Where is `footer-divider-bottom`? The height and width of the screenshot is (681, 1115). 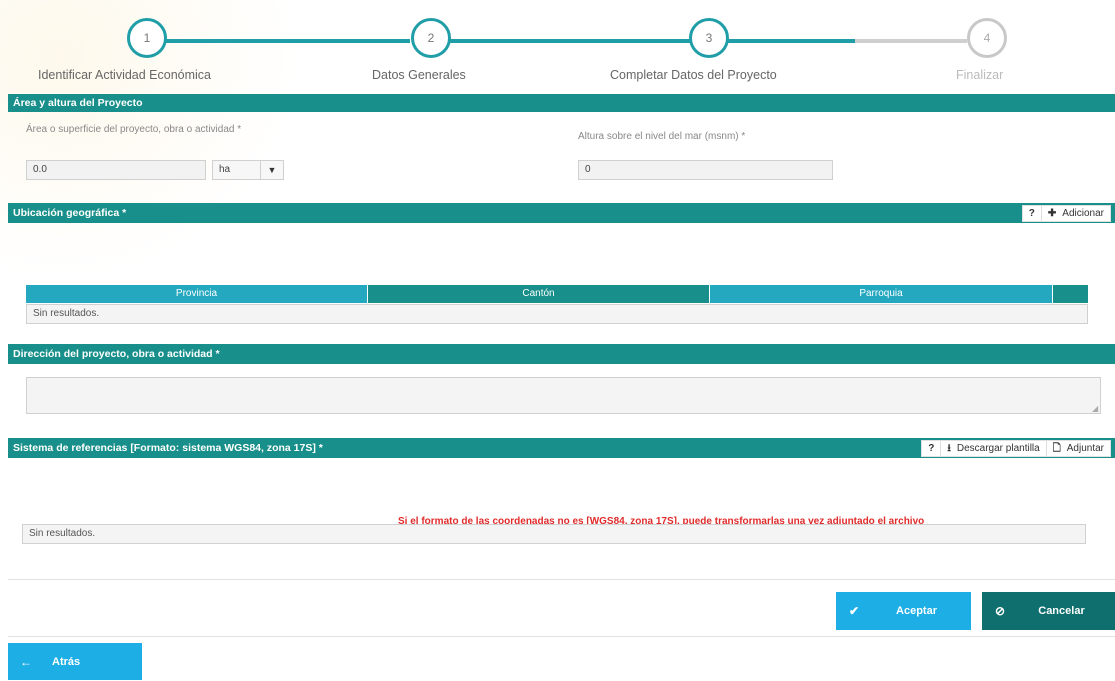 footer-divider-bottom is located at coordinates (561, 636).